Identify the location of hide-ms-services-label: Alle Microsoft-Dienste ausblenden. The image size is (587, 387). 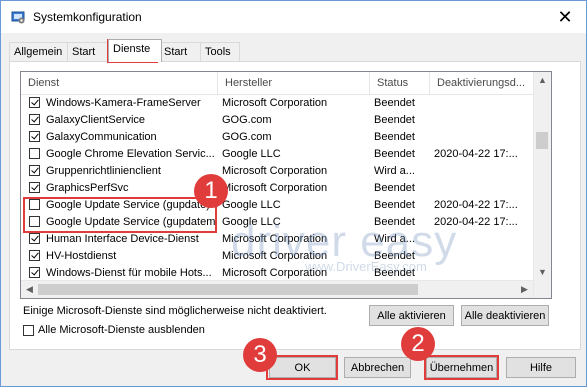
(121, 330).